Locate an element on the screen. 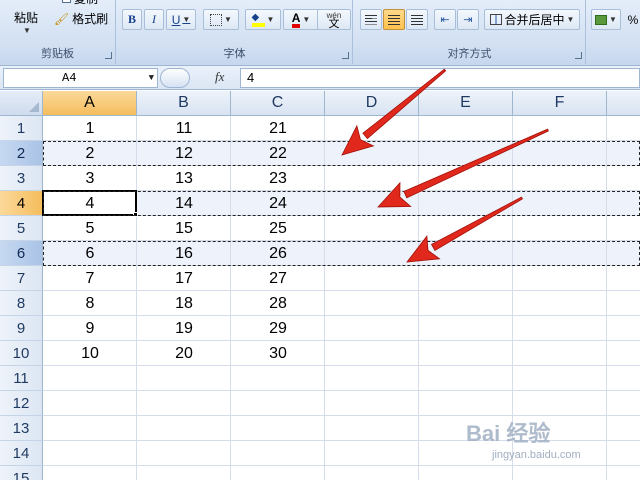 Image resolution: width=640 pixels, height=480 pixels. column-header-f: F is located at coordinates (560, 103).